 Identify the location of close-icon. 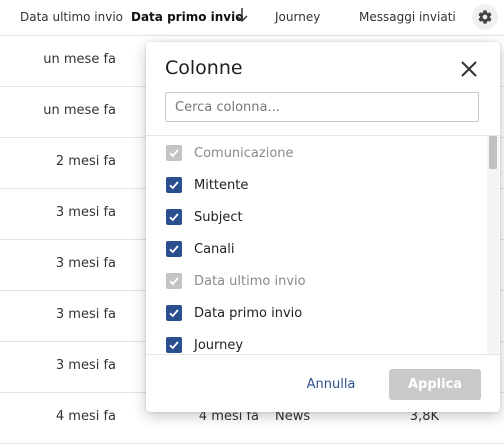
(469, 69).